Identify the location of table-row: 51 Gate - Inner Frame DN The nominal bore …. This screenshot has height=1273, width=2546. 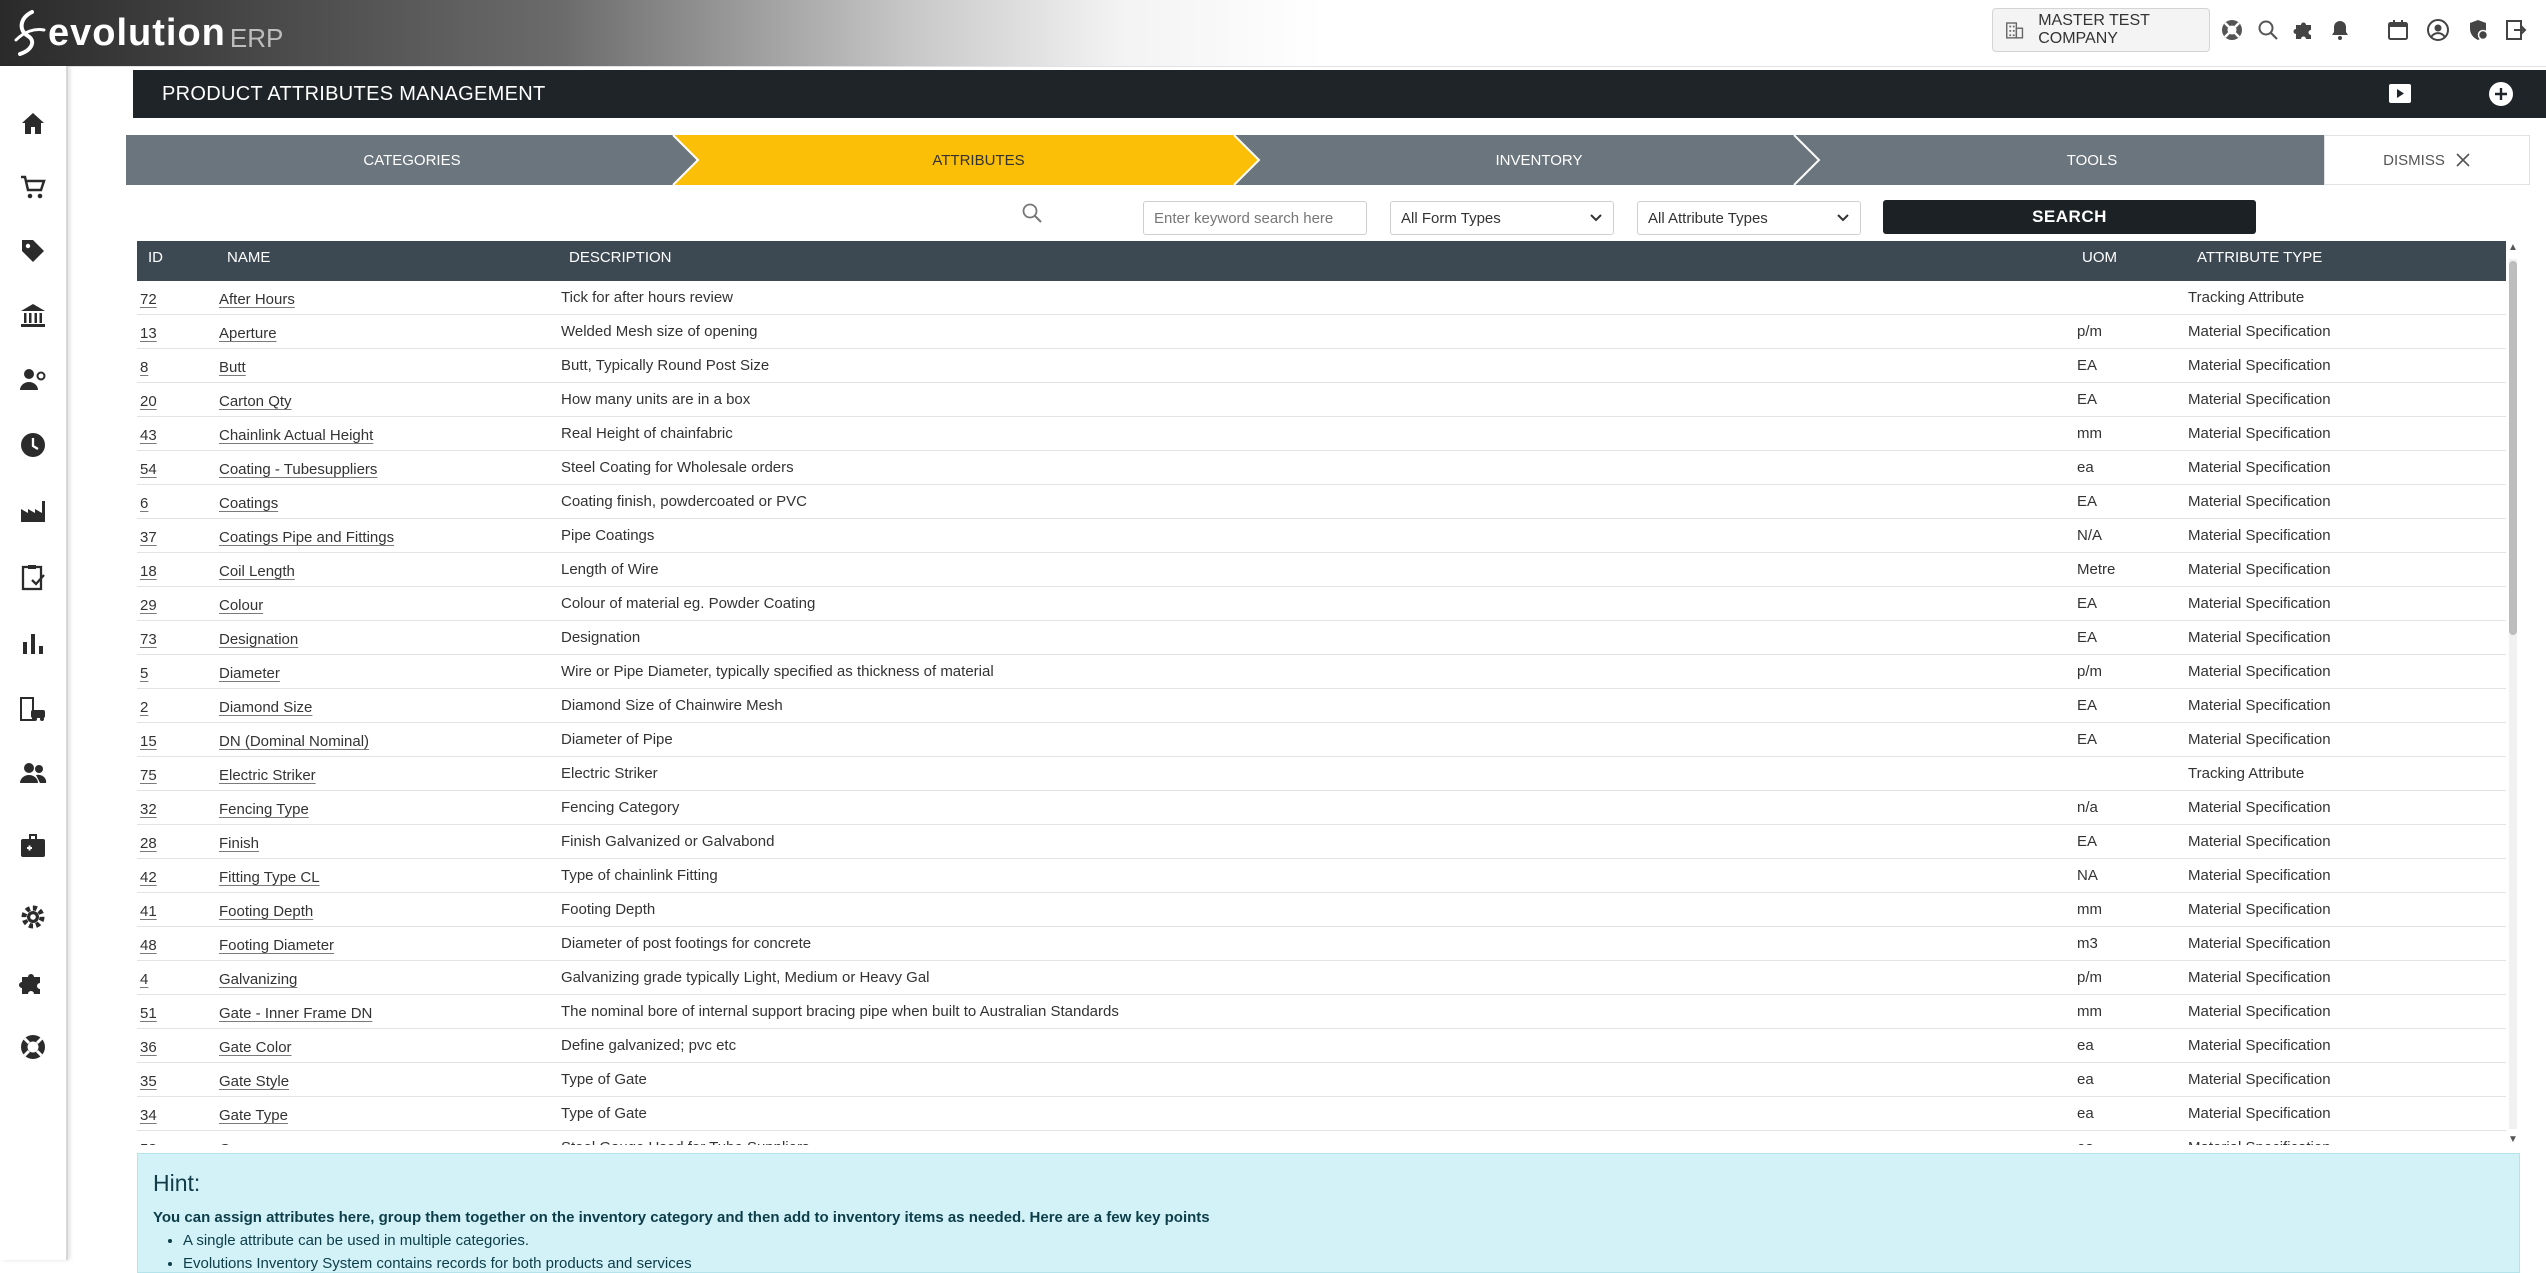
(1321, 1012).